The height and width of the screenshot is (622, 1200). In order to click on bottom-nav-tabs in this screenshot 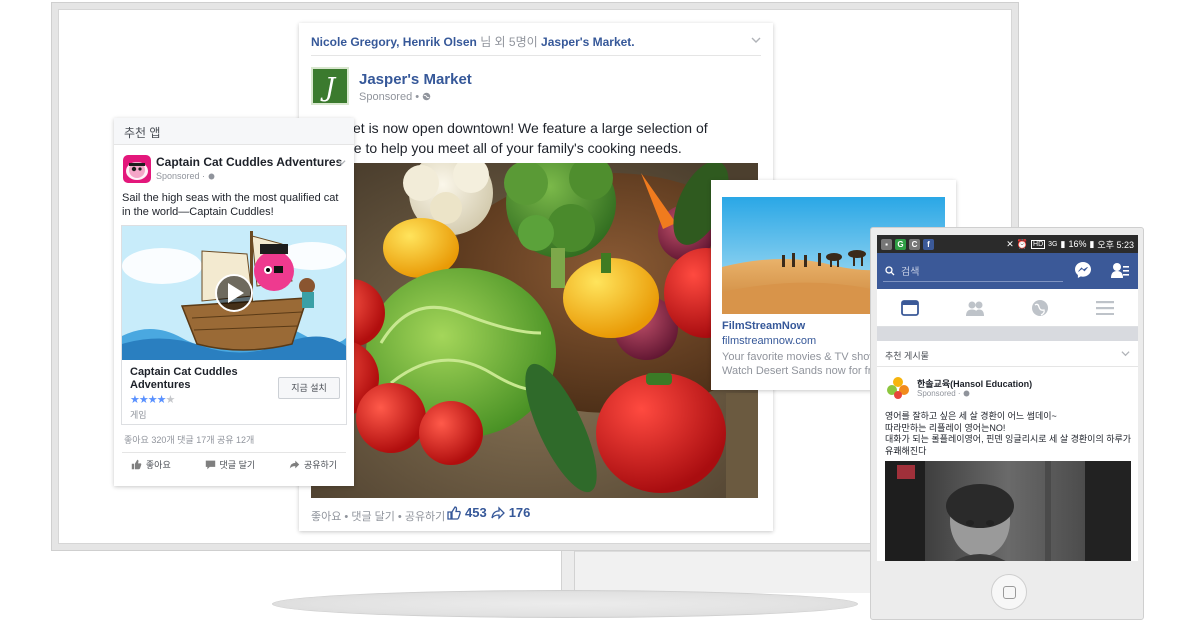, I will do `click(1007, 308)`.